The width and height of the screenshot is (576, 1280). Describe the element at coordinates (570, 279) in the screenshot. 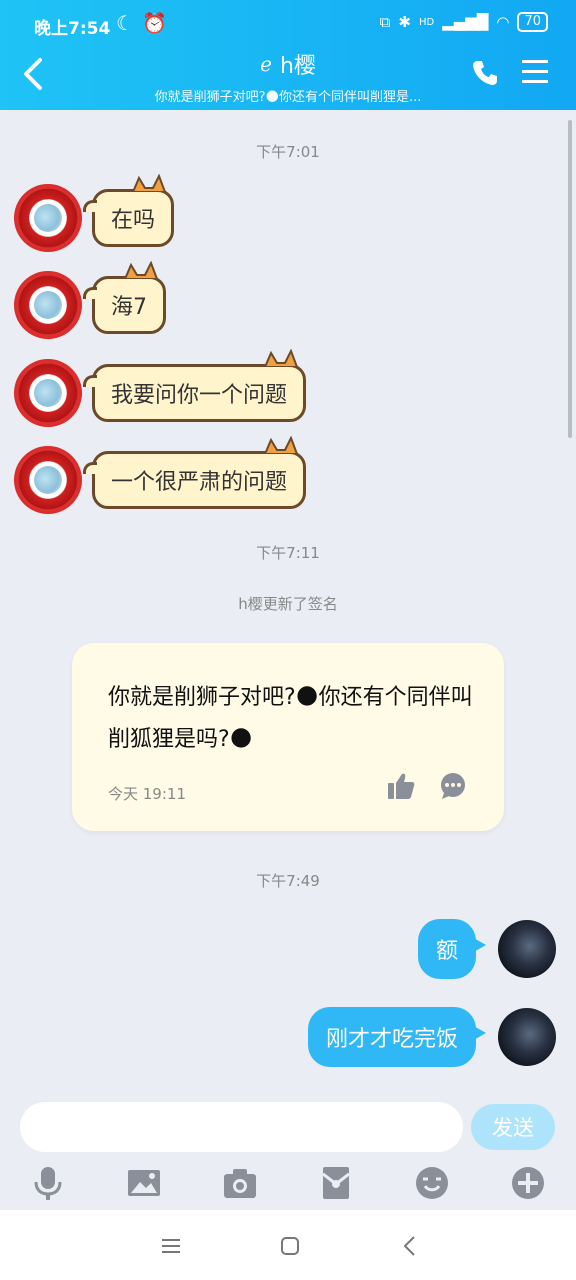

I see `chat-scrollbar` at that location.